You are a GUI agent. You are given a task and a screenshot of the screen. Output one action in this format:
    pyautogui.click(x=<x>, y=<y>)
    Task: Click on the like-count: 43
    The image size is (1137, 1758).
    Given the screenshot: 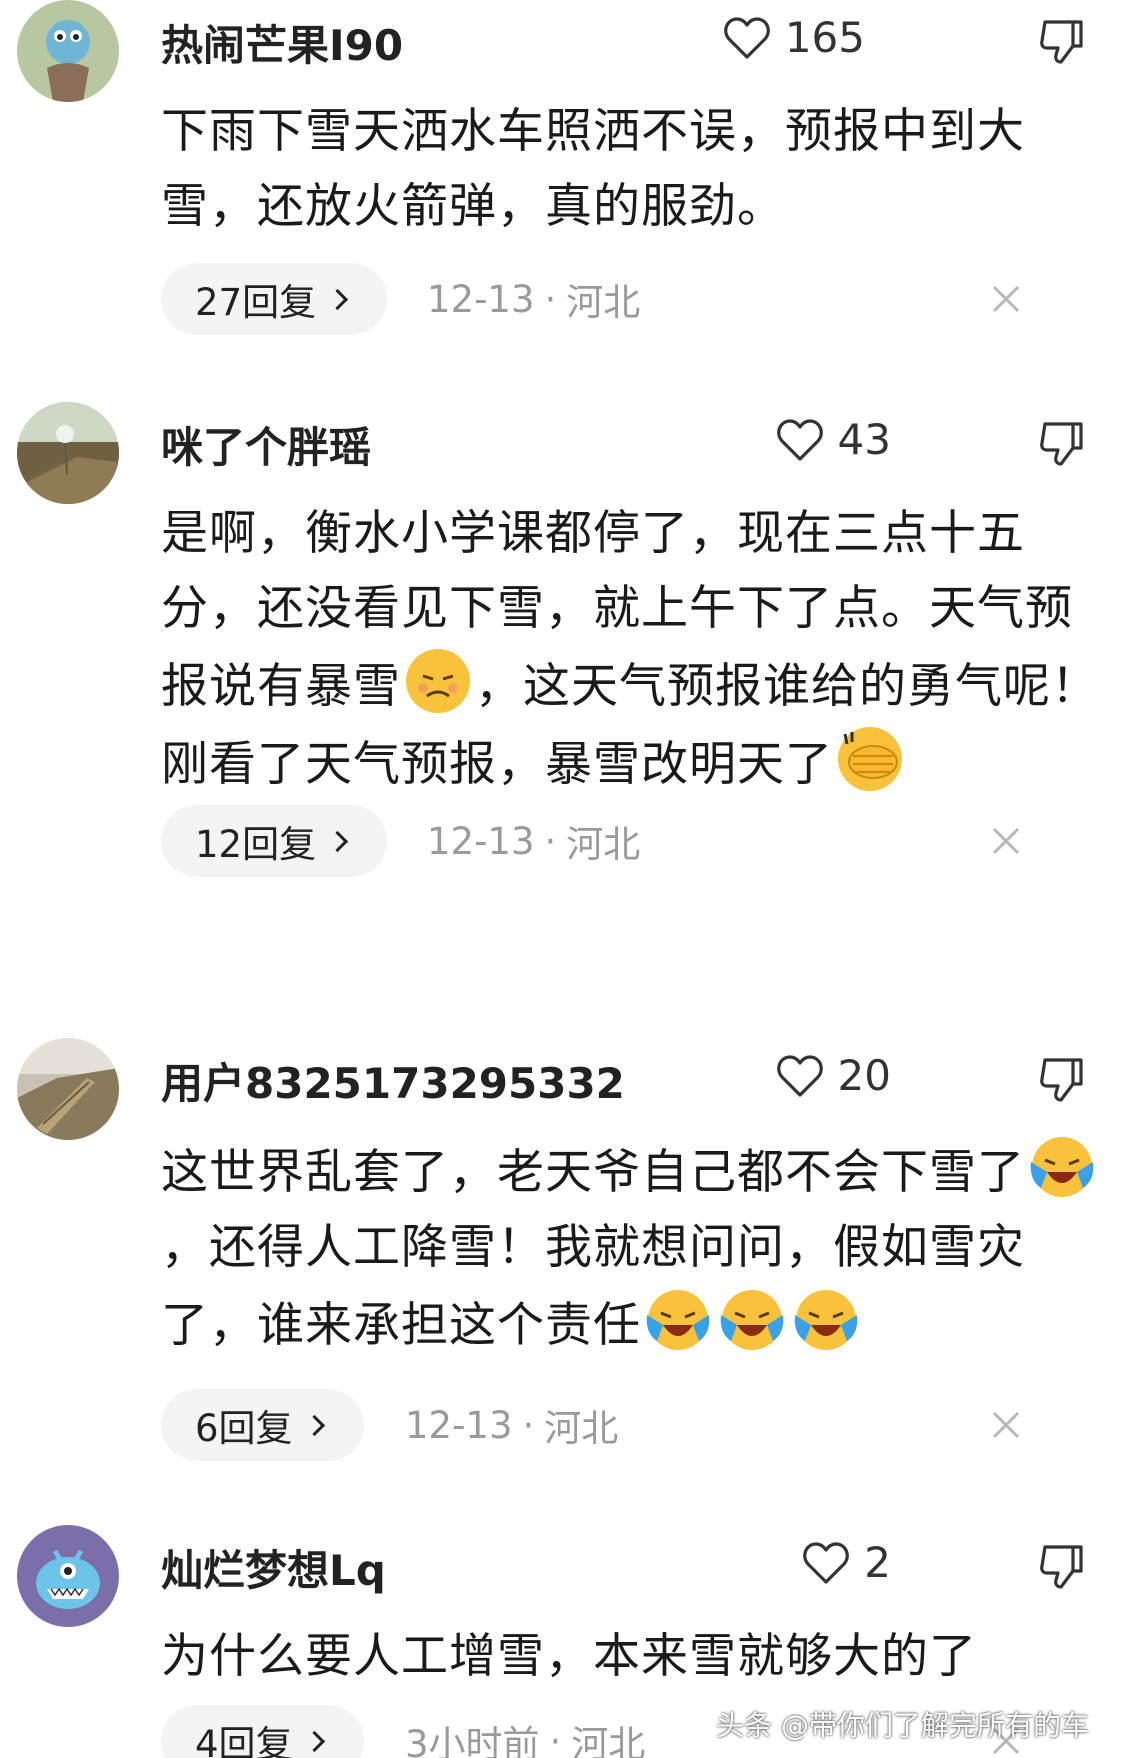 What is the action you would take?
    pyautogui.click(x=864, y=439)
    